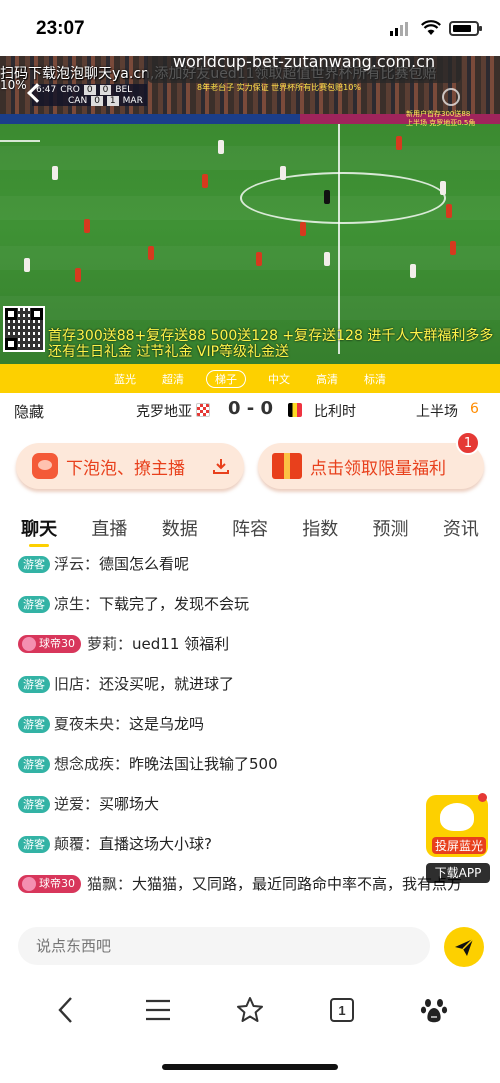 The height and width of the screenshot is (1083, 500). What do you see at coordinates (203, 764) in the screenshot?
I see `chat-text: 昨晚法国让我输了500` at bounding box center [203, 764].